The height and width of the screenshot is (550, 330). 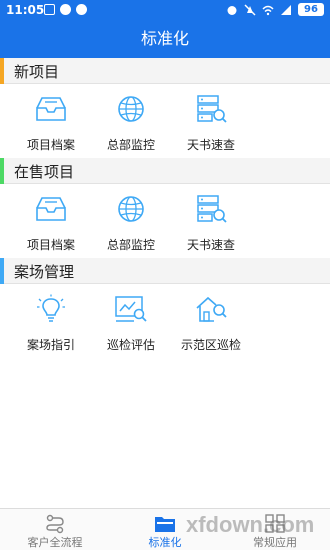 I want to click on section-grid-new-project: 项目档案 总部监控 天书速查, so click(x=165, y=122).